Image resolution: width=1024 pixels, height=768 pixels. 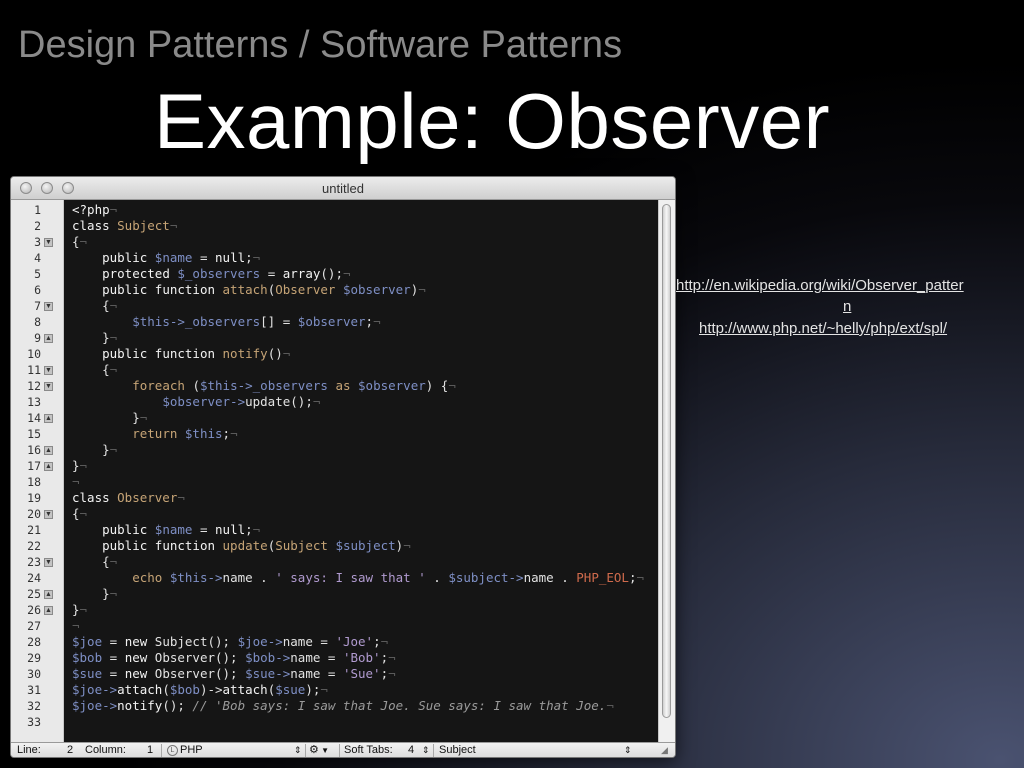 I want to click on code-token: 'Joe', so click(x=354, y=641).